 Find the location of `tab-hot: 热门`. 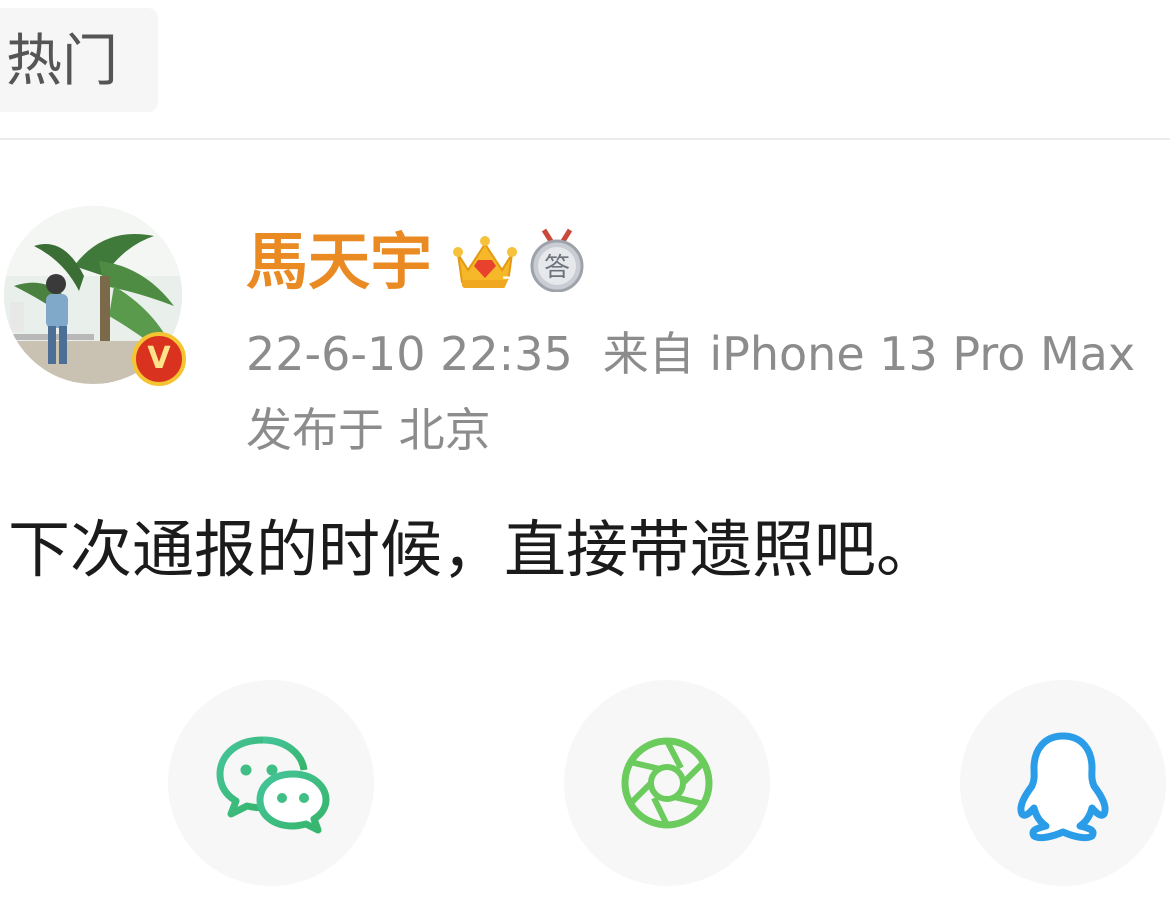

tab-hot: 热门 is located at coordinates (79, 60).